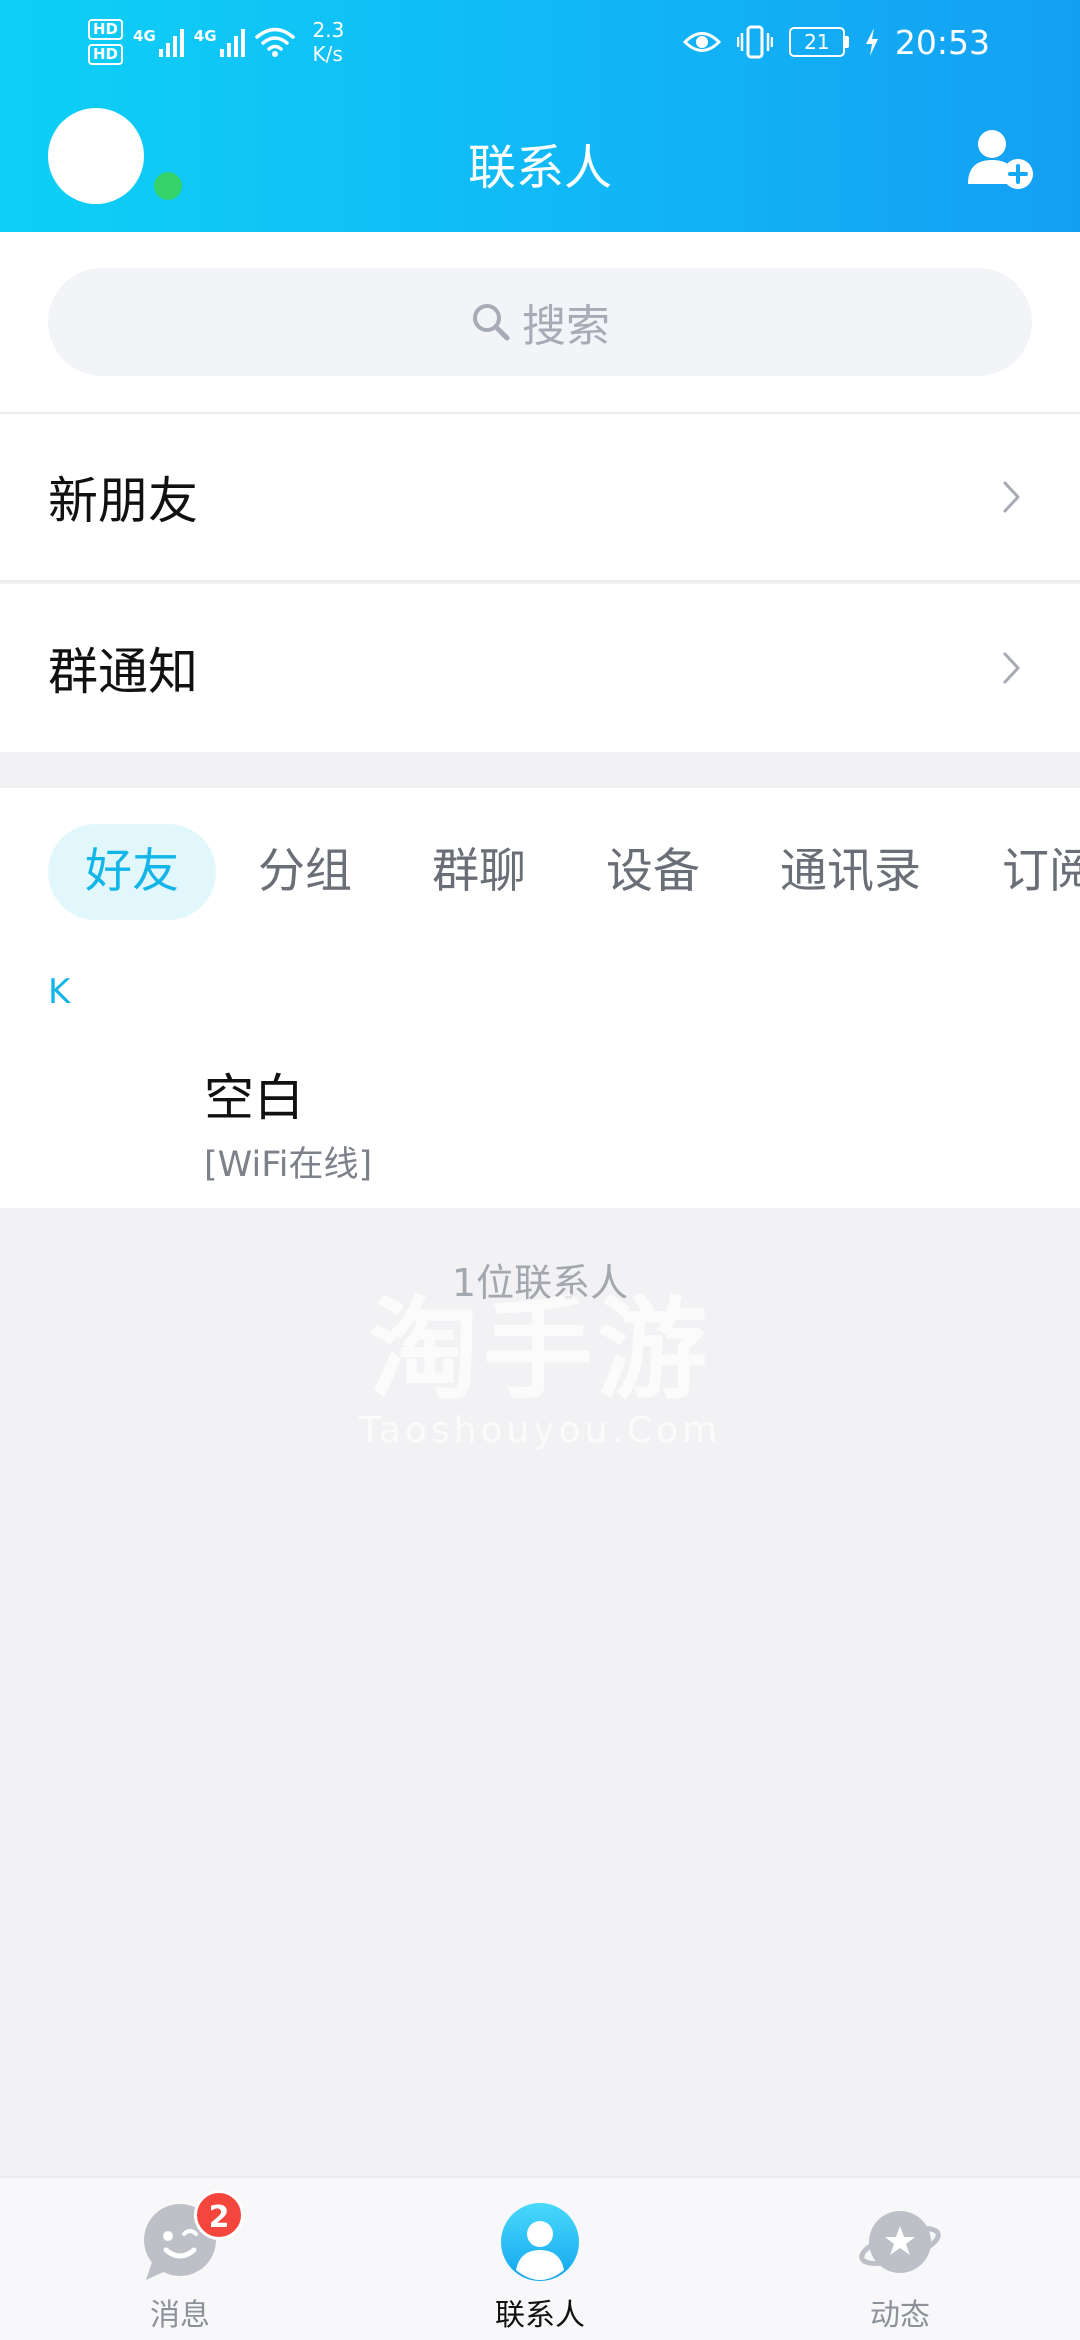 The image size is (1080, 2340). I want to click on watermark: 淘手游 Taoshouyou.Com, so click(540, 1368).